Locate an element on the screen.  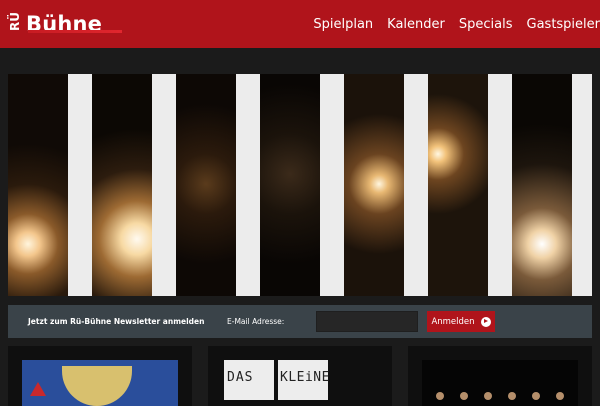
nav-item-spielplan: Spielplan is located at coordinates (343, 24).